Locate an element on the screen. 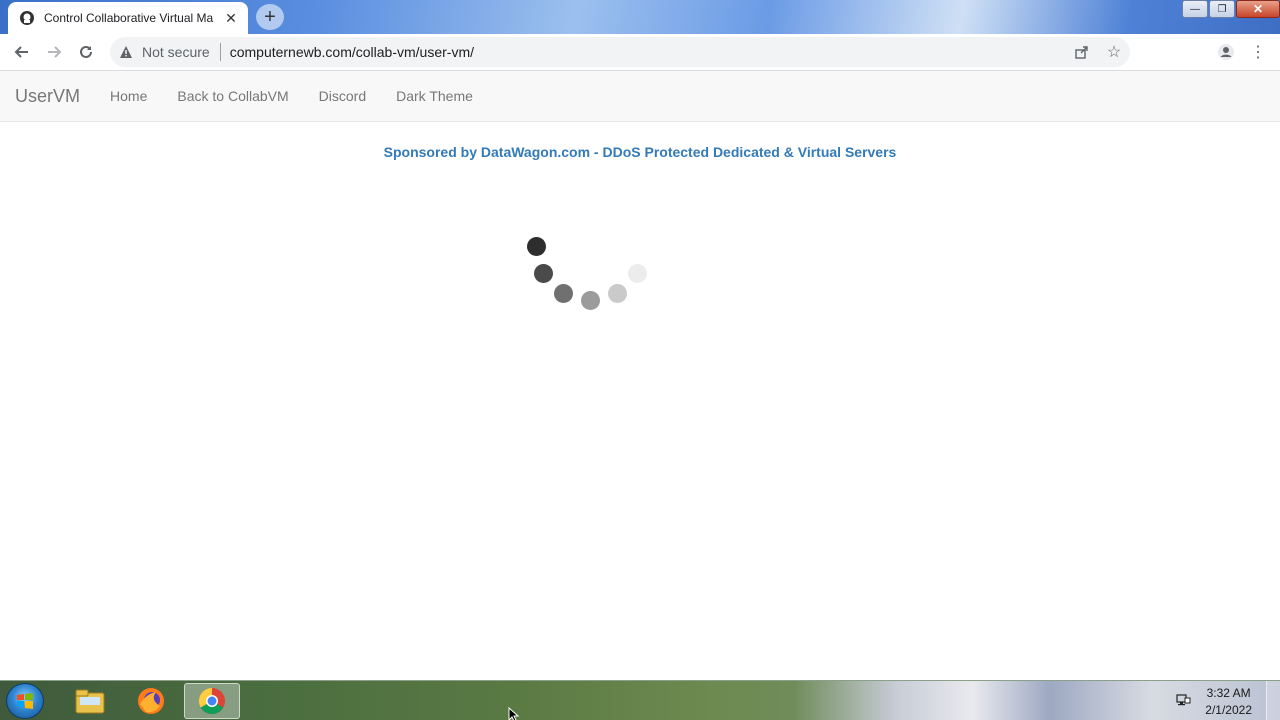 Image resolution: width=1280 pixels, height=720 pixels. close-tab-icon: ✕ is located at coordinates (231, 18).